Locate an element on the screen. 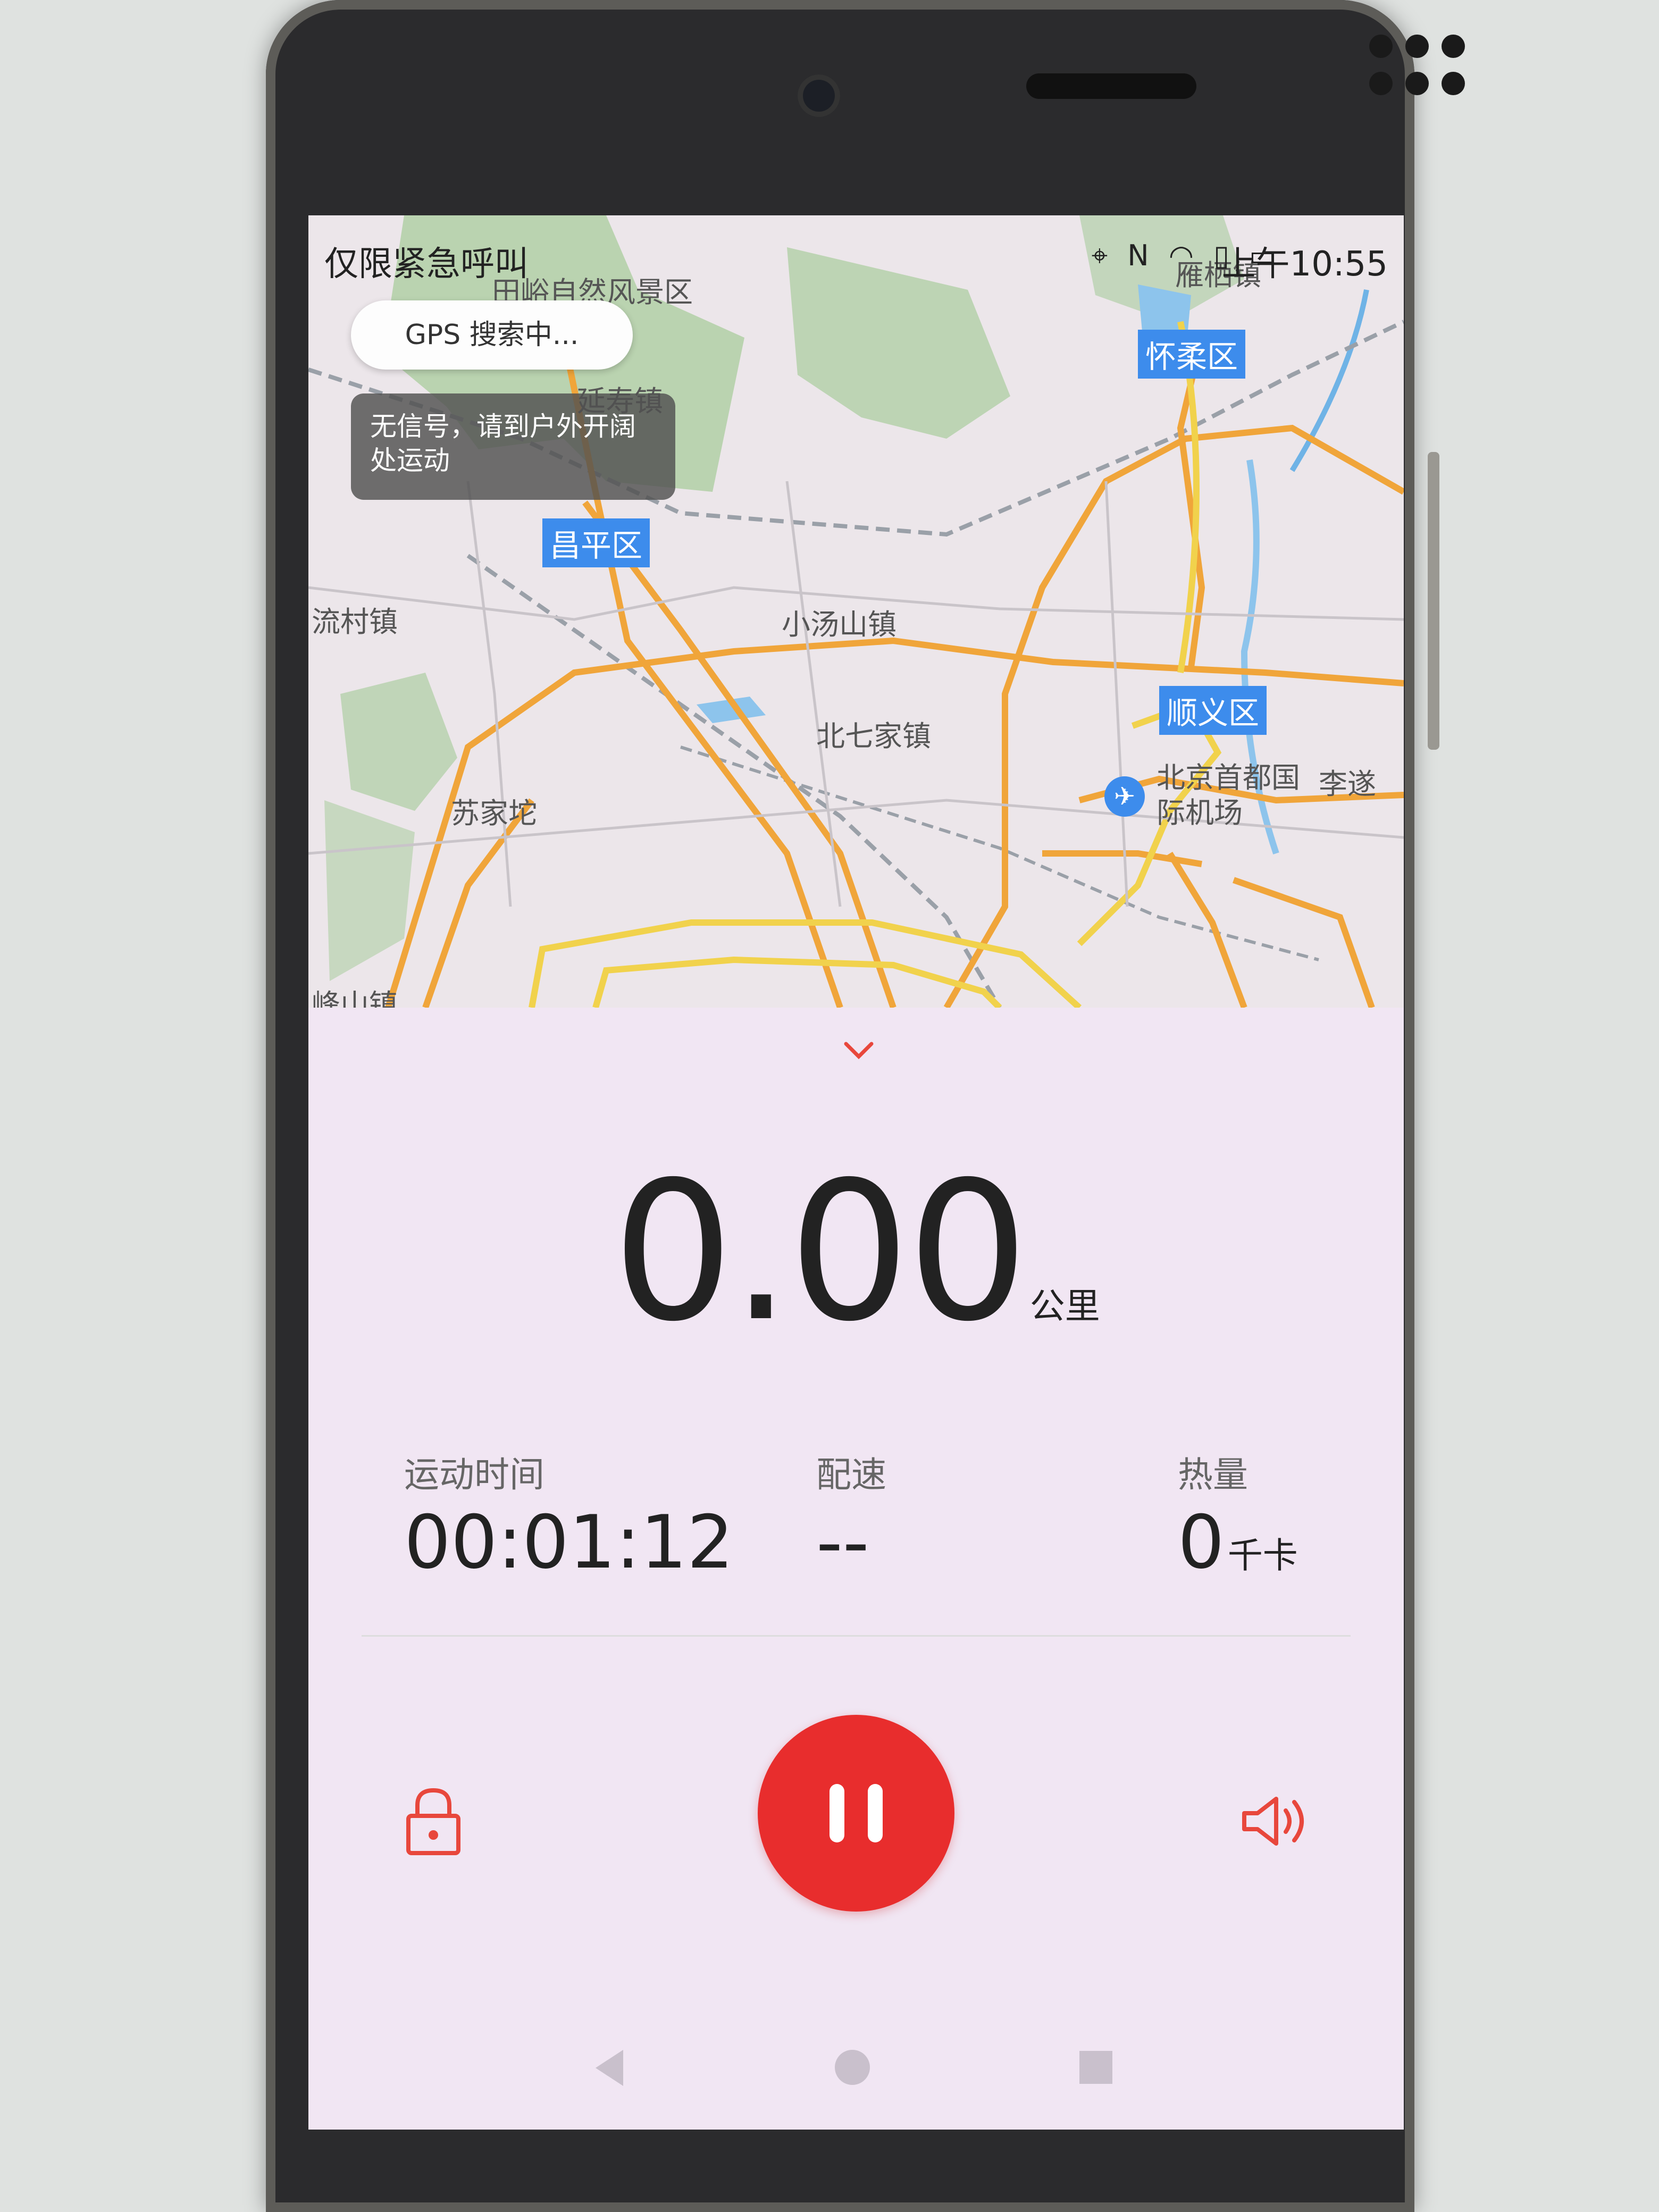  divider is located at coordinates (856, 1636).